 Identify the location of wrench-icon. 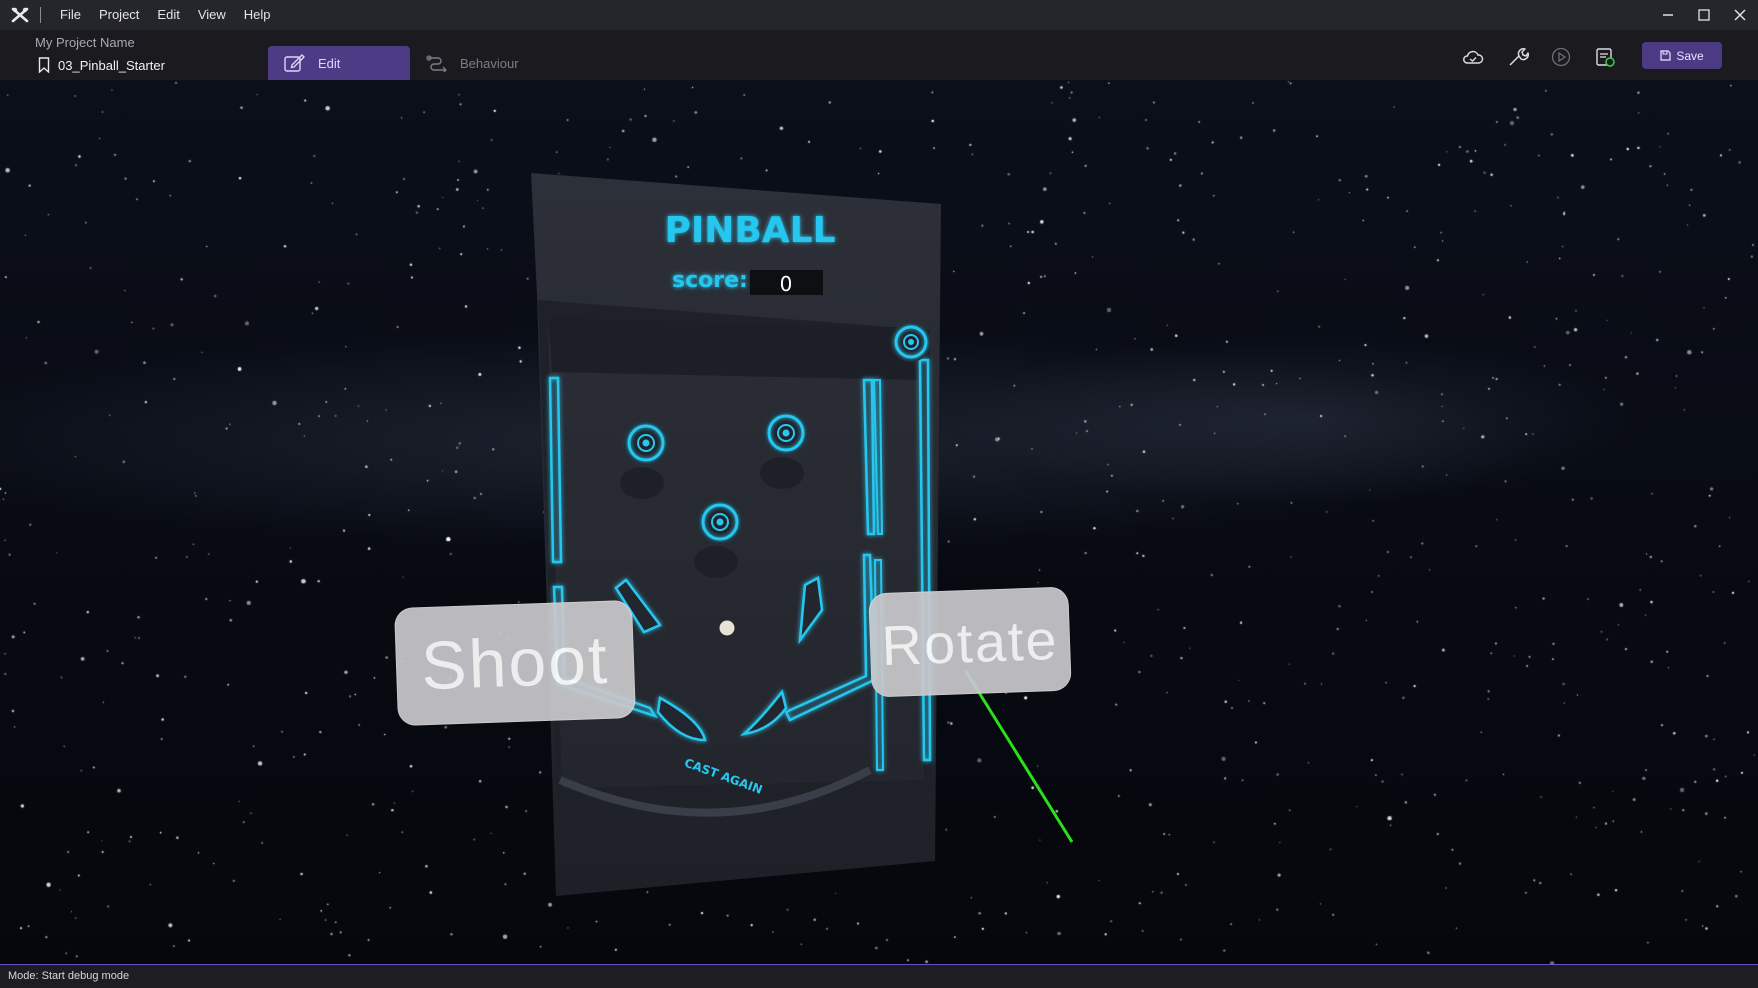
(1518, 57).